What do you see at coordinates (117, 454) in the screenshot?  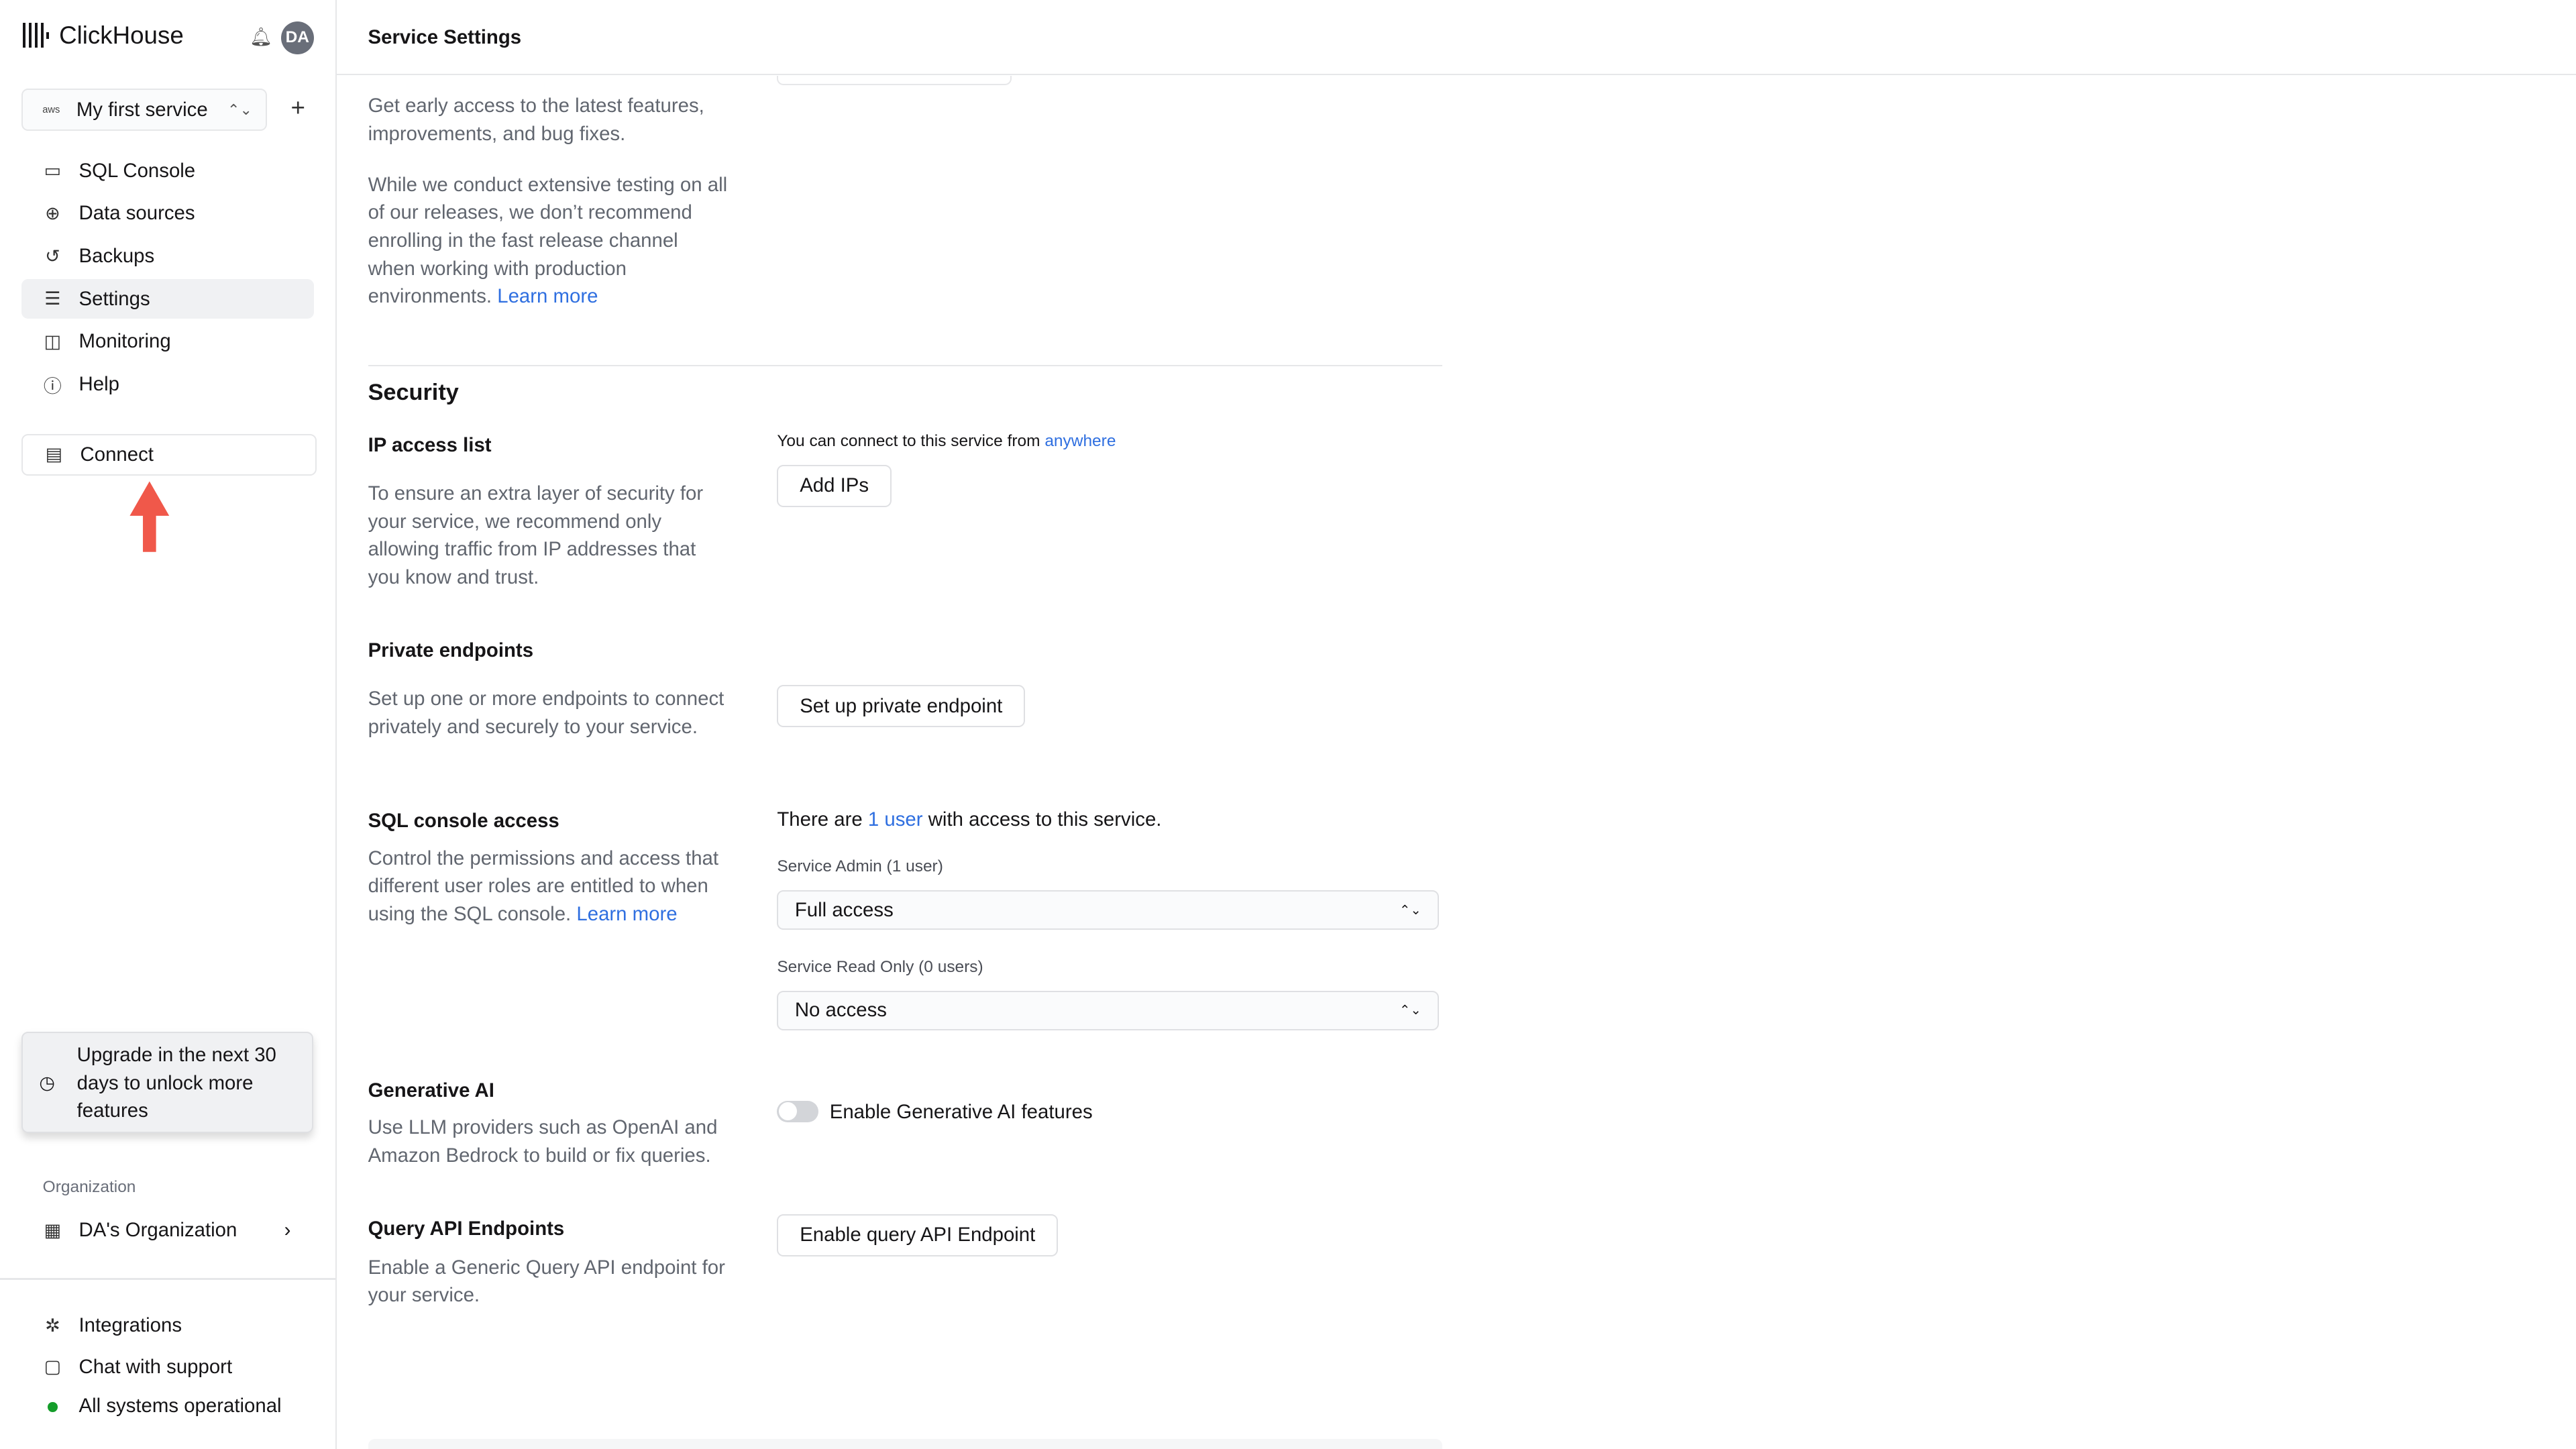 I see `connect-label: Connect` at bounding box center [117, 454].